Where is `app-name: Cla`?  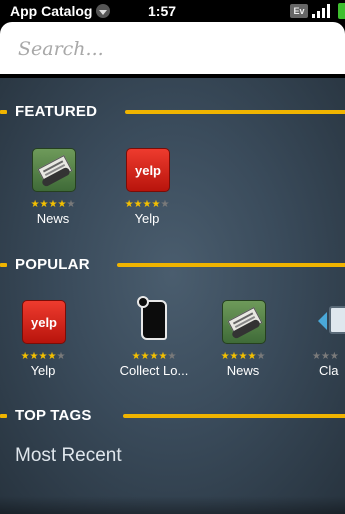 app-name: Cla is located at coordinates (329, 370).